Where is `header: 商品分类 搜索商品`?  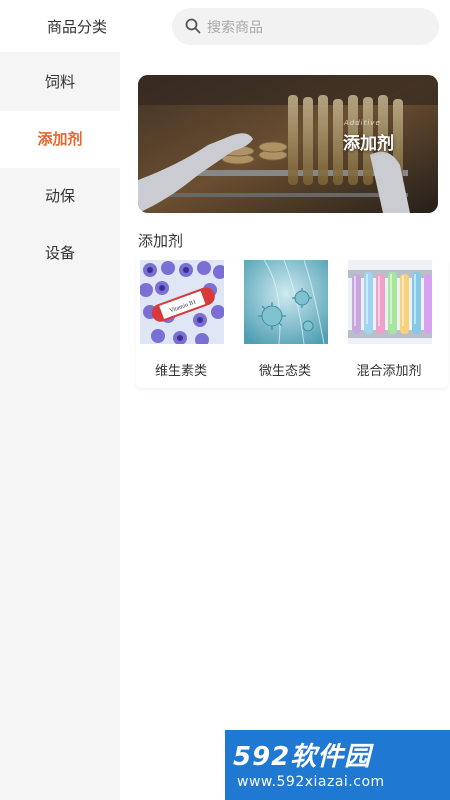
header: 商品分类 搜索商品 is located at coordinates (225, 26).